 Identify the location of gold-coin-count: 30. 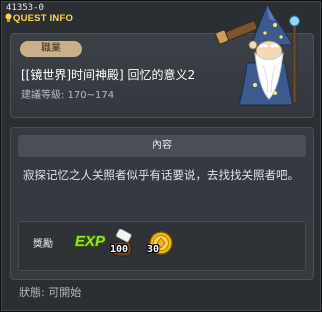
(153, 249).